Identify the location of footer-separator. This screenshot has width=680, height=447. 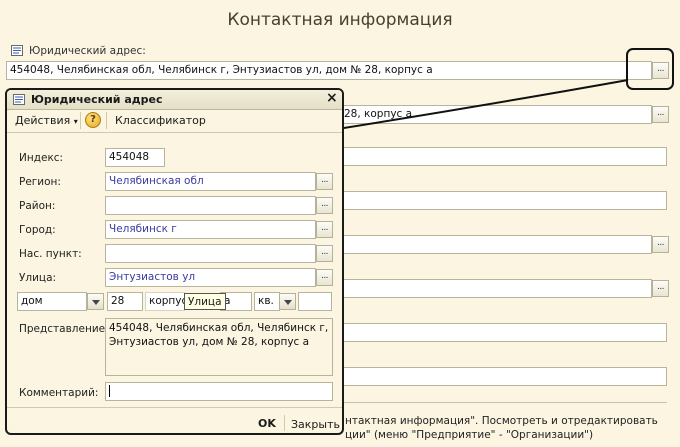
(284, 423).